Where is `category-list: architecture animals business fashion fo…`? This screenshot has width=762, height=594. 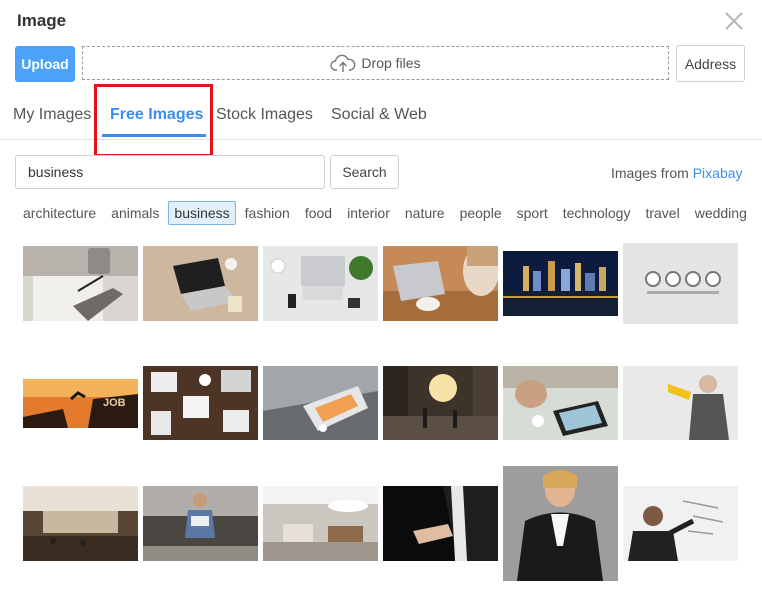
category-list: architecture animals business fashion fo… is located at coordinates (386, 213).